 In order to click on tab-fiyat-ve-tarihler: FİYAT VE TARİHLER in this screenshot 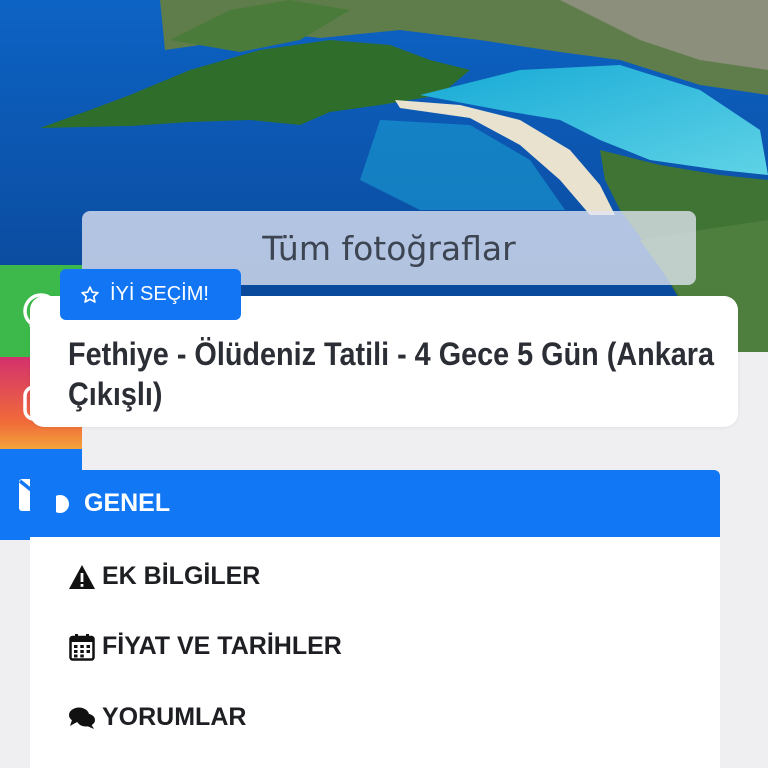, I will do `click(205, 646)`.